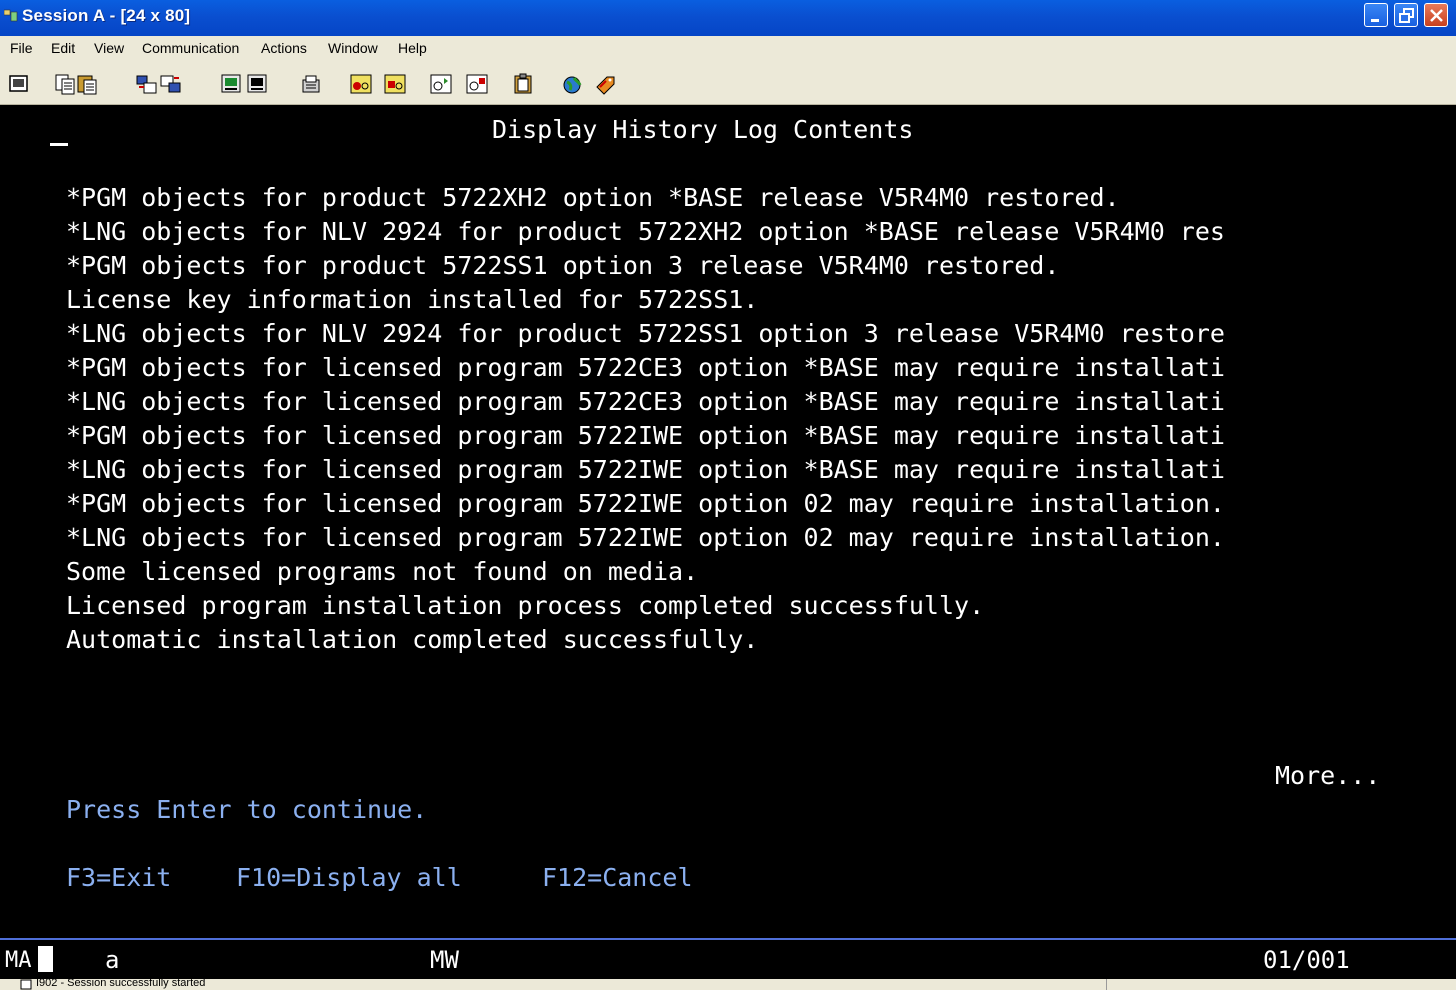  What do you see at coordinates (477, 84) in the screenshot?
I see `play-alt-icon` at bounding box center [477, 84].